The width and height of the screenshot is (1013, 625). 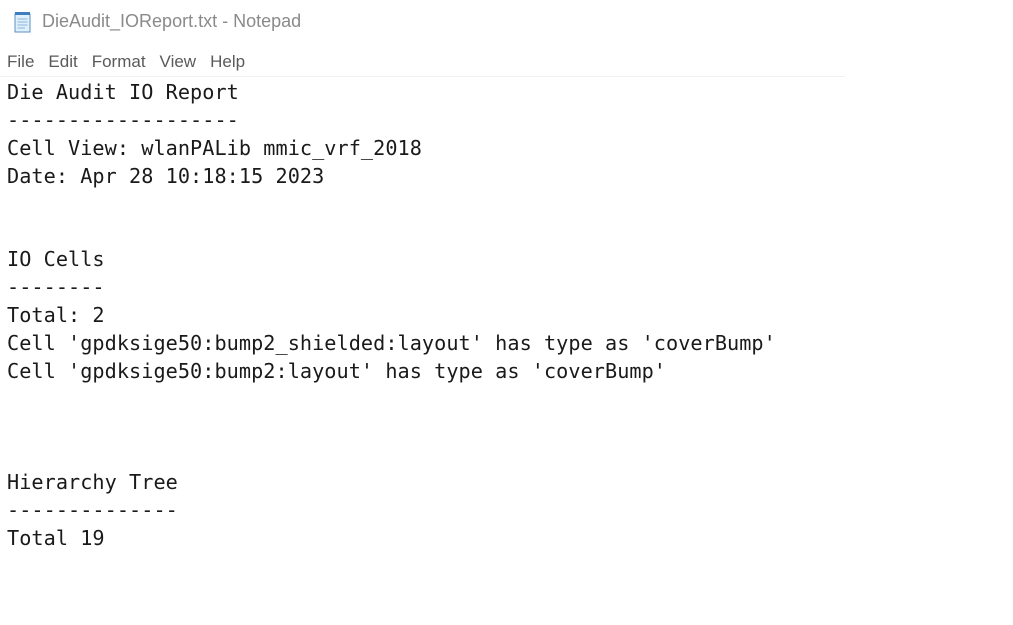 What do you see at coordinates (178, 62) in the screenshot?
I see `menu-view: View` at bounding box center [178, 62].